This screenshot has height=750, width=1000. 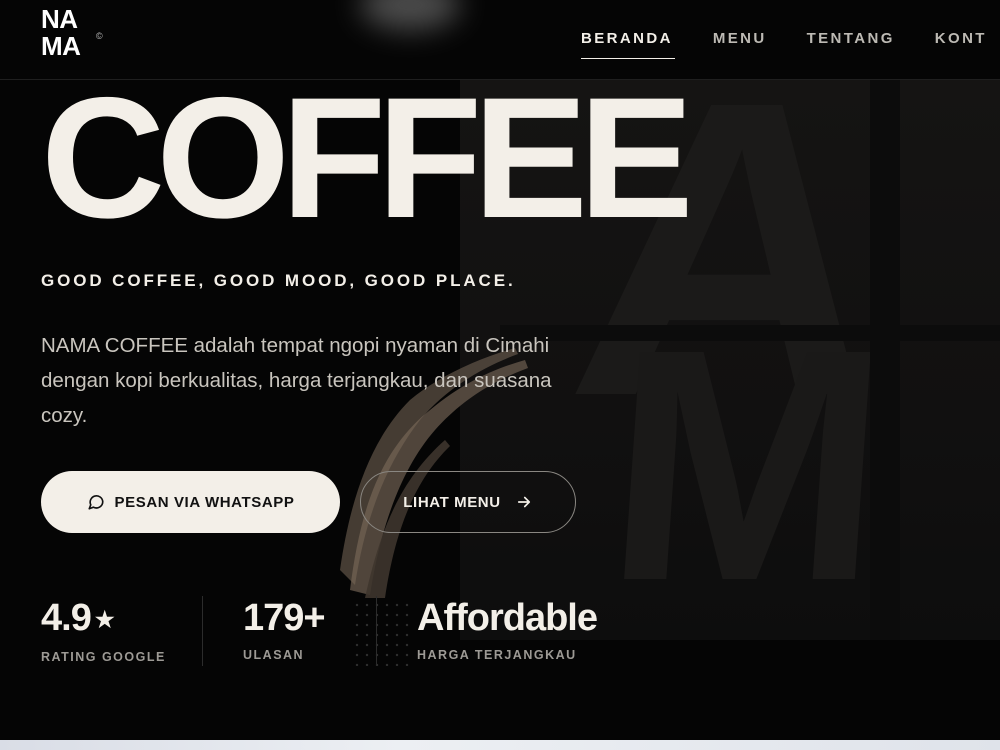 I want to click on view-menu-button: LIHAT MENU, so click(x=468, y=502).